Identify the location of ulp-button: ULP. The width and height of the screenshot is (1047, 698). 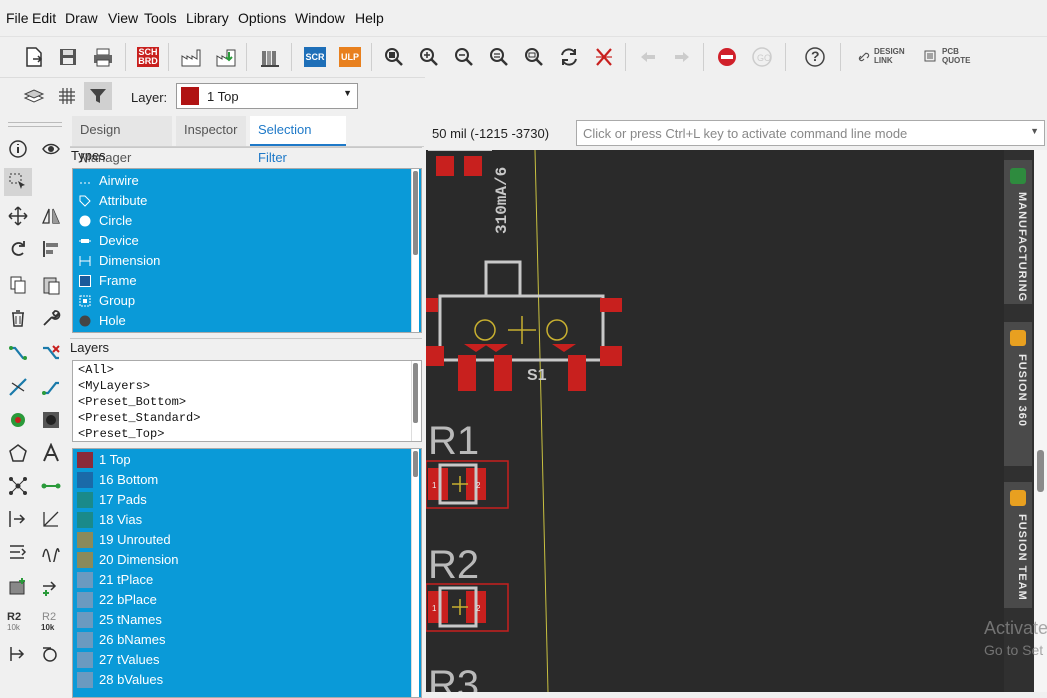
(350, 57).